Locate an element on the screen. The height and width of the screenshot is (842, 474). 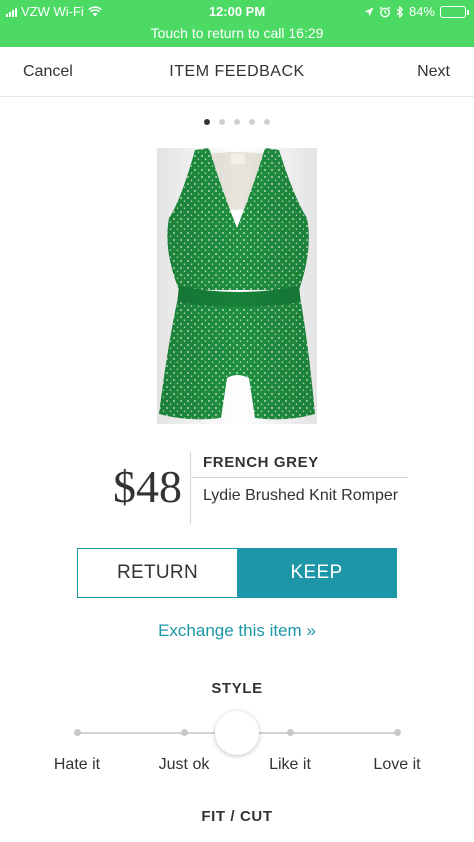
battery-percent: 84% is located at coordinates (421, 11).